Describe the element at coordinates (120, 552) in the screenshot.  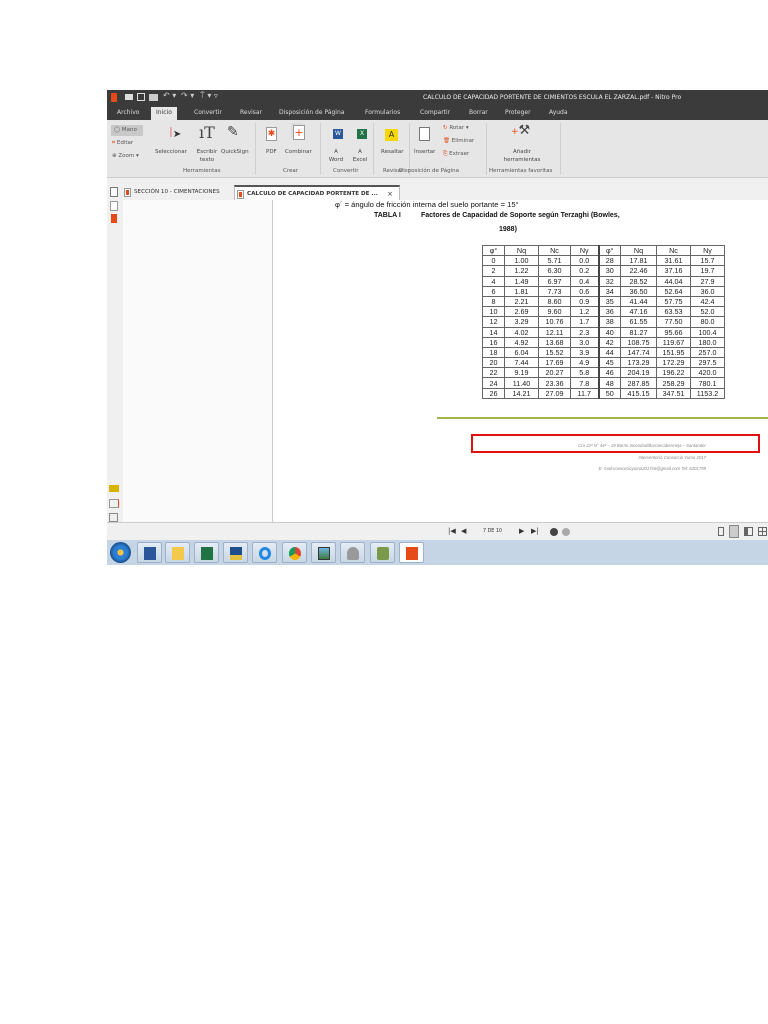
I see `start-button-icon` at that location.